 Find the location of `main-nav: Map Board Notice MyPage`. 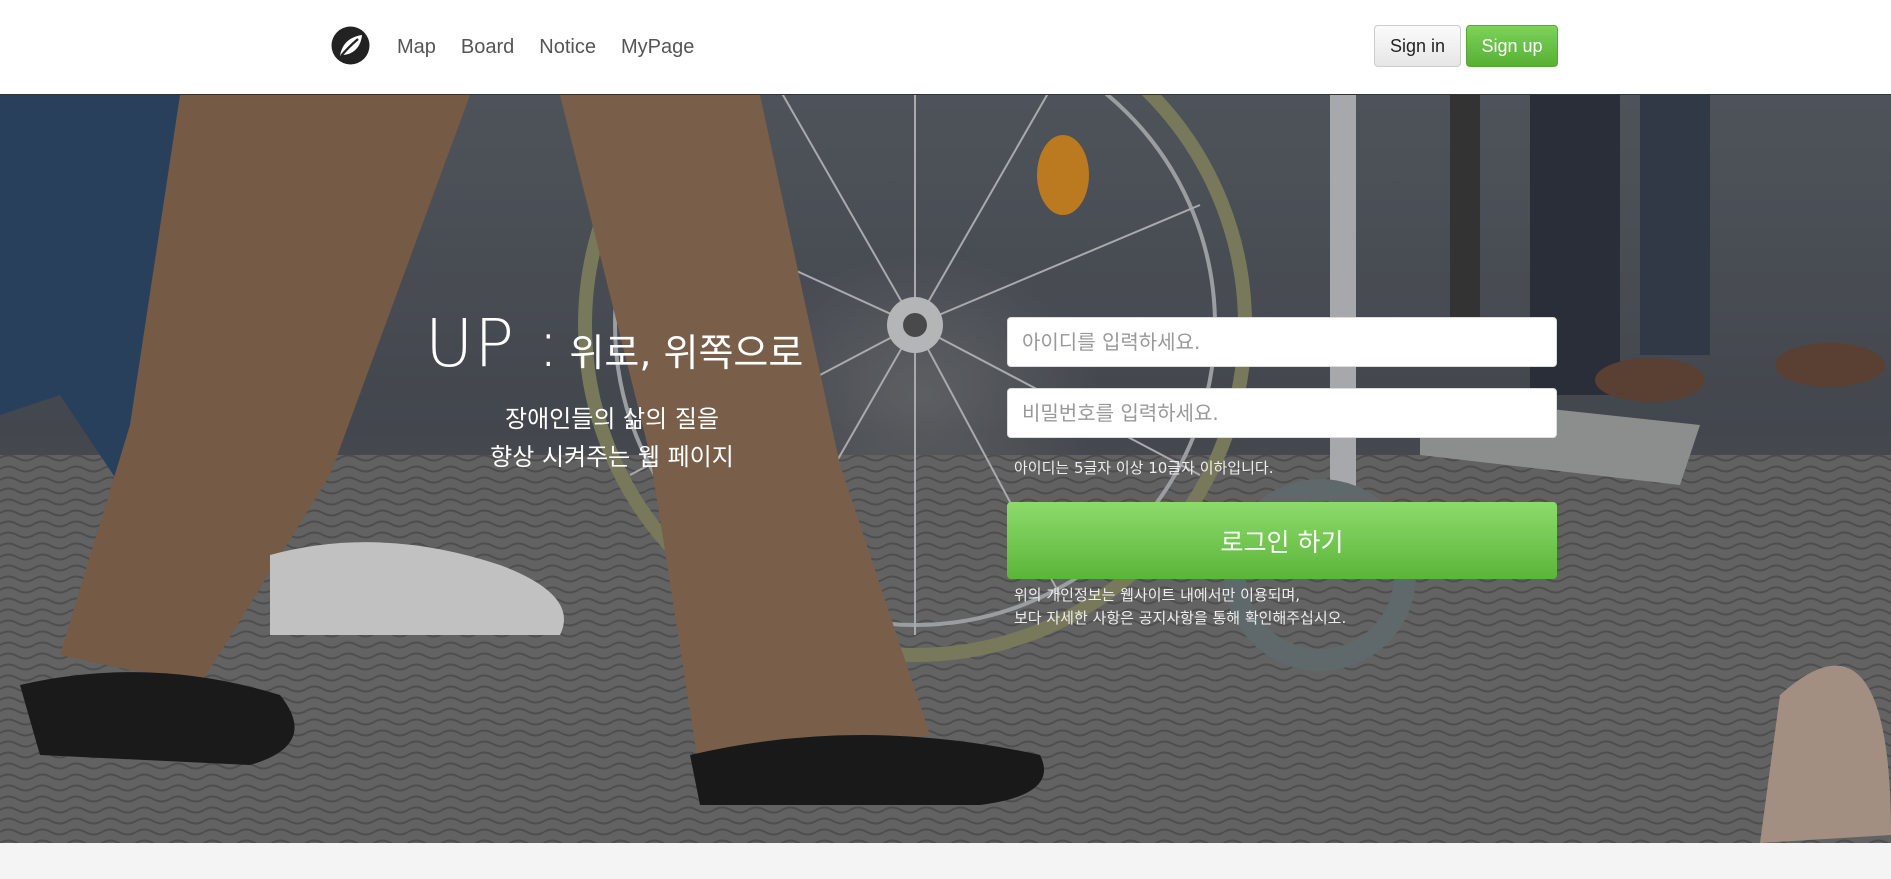

main-nav: Map Board Notice MyPage is located at coordinates (545, 47).